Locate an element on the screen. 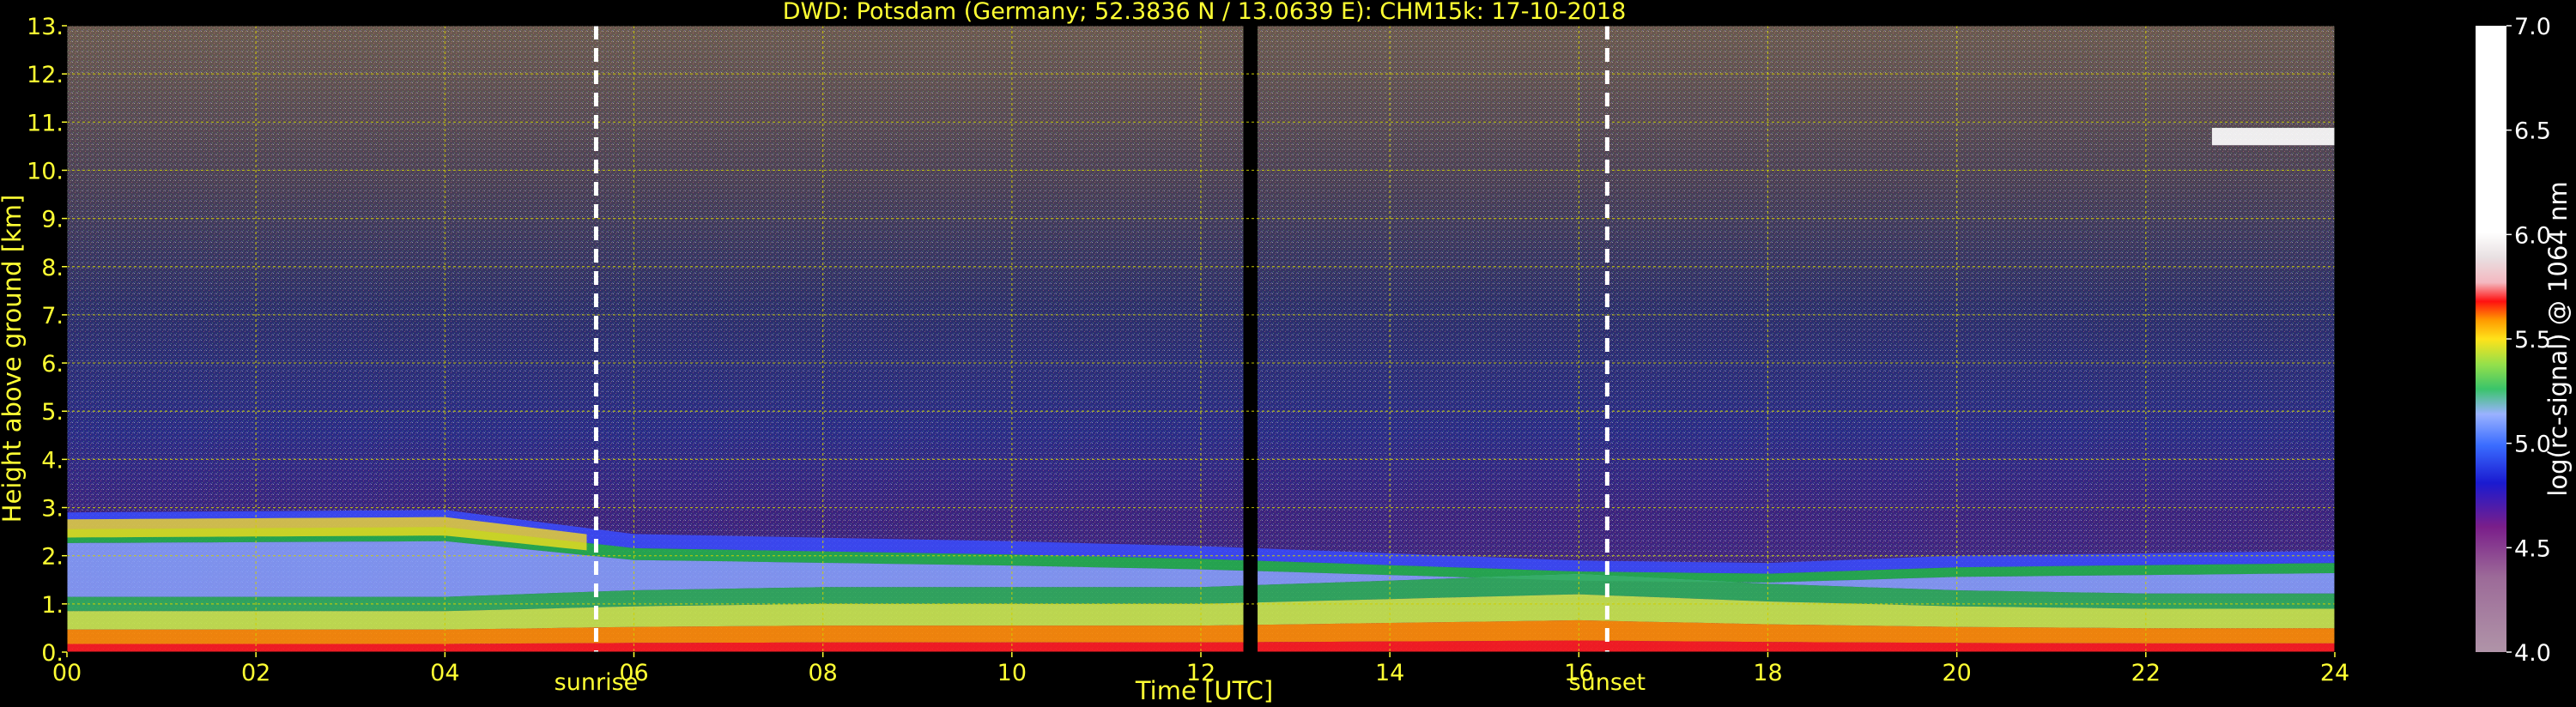  x-tick-label: 20 is located at coordinates (1956, 673).